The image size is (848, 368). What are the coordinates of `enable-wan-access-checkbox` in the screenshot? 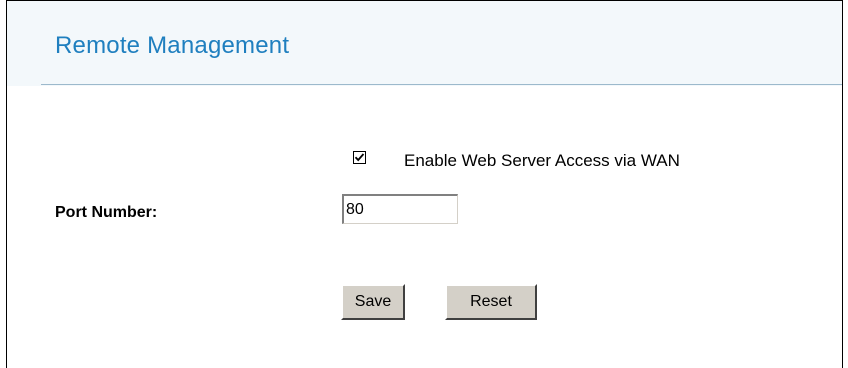 It's located at (359, 157).